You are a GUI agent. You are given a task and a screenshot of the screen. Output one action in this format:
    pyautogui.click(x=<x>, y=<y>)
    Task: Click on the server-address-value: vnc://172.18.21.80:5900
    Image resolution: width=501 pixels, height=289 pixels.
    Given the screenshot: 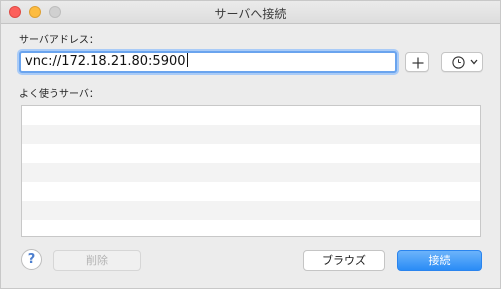 What is the action you would take?
    pyautogui.click(x=105, y=61)
    